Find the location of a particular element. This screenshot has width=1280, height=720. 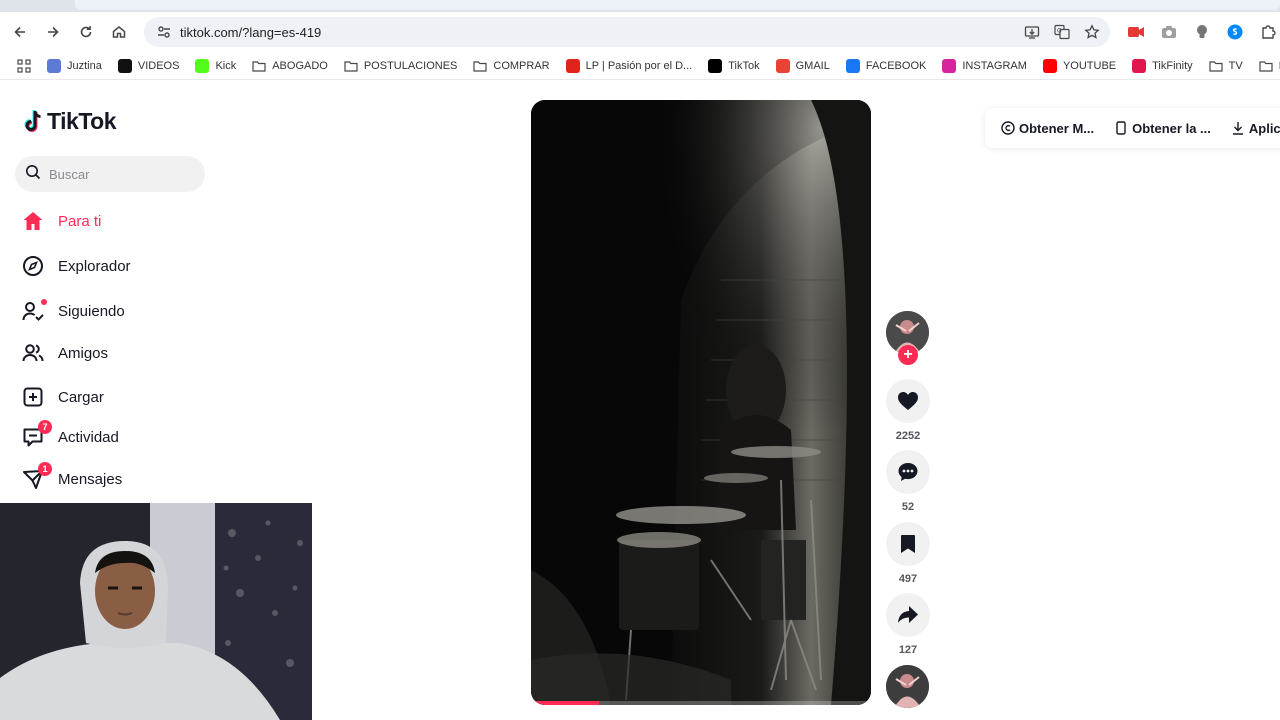

nav-label: Amigos is located at coordinates (83, 353).